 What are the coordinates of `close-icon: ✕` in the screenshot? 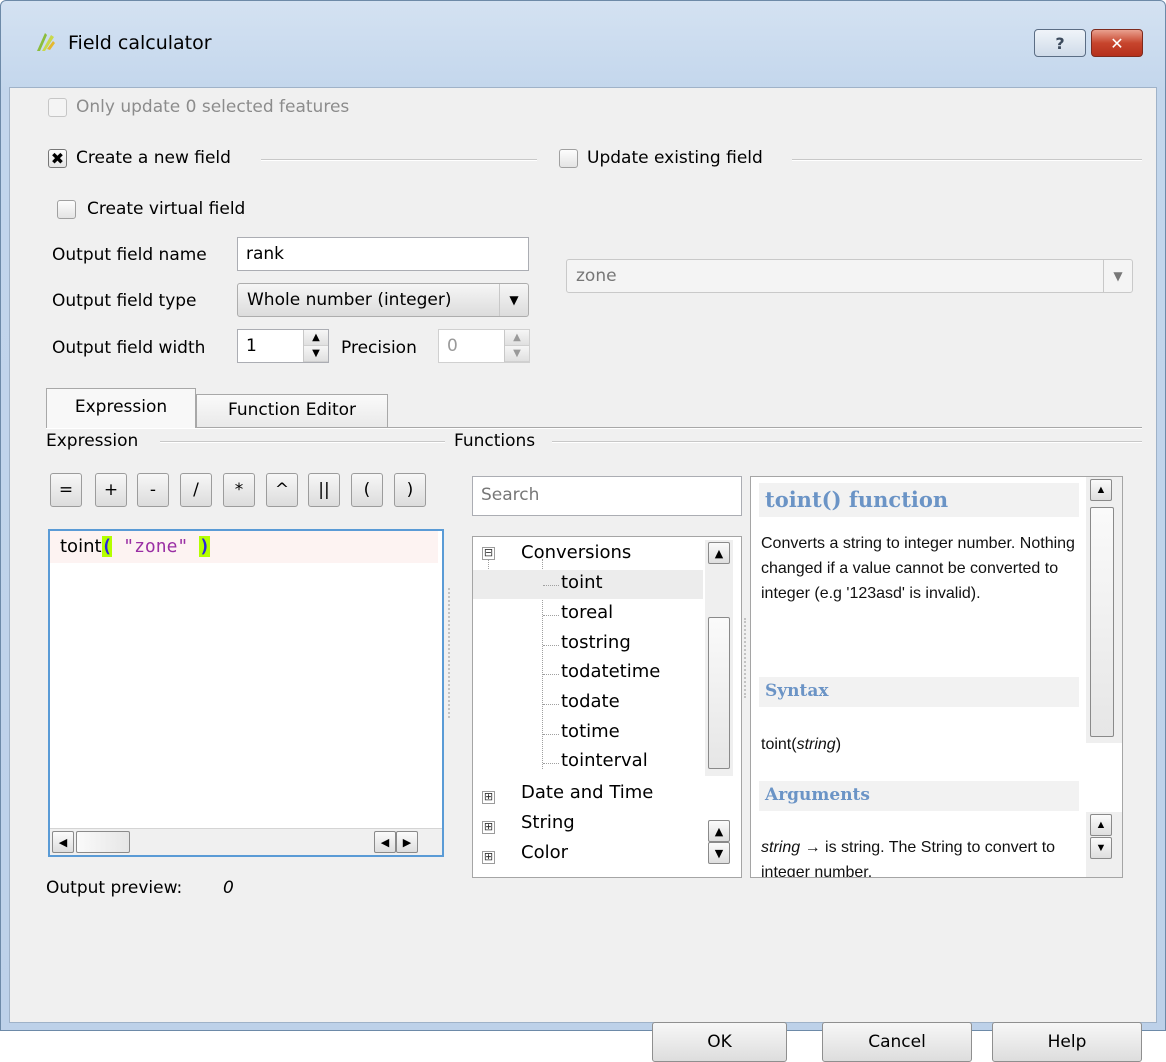 It's located at (1117, 43).